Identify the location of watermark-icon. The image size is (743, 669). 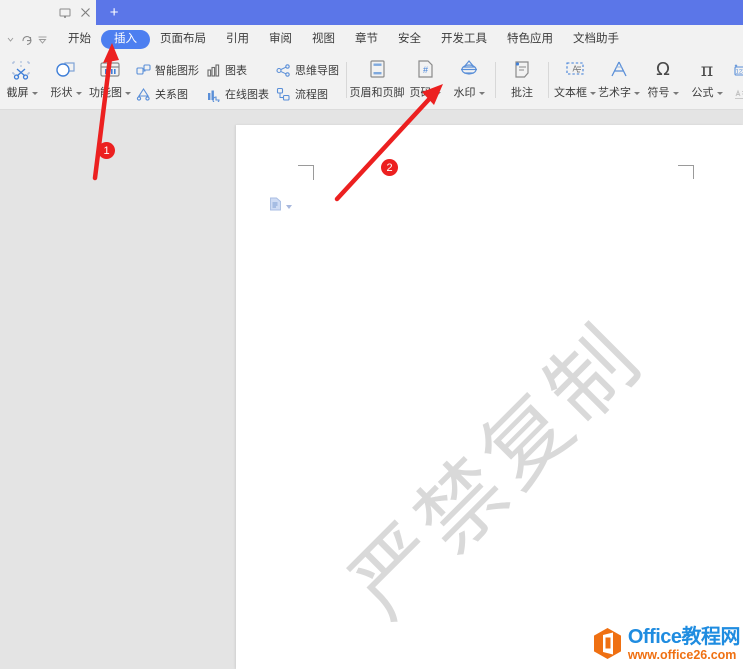
(469, 70).